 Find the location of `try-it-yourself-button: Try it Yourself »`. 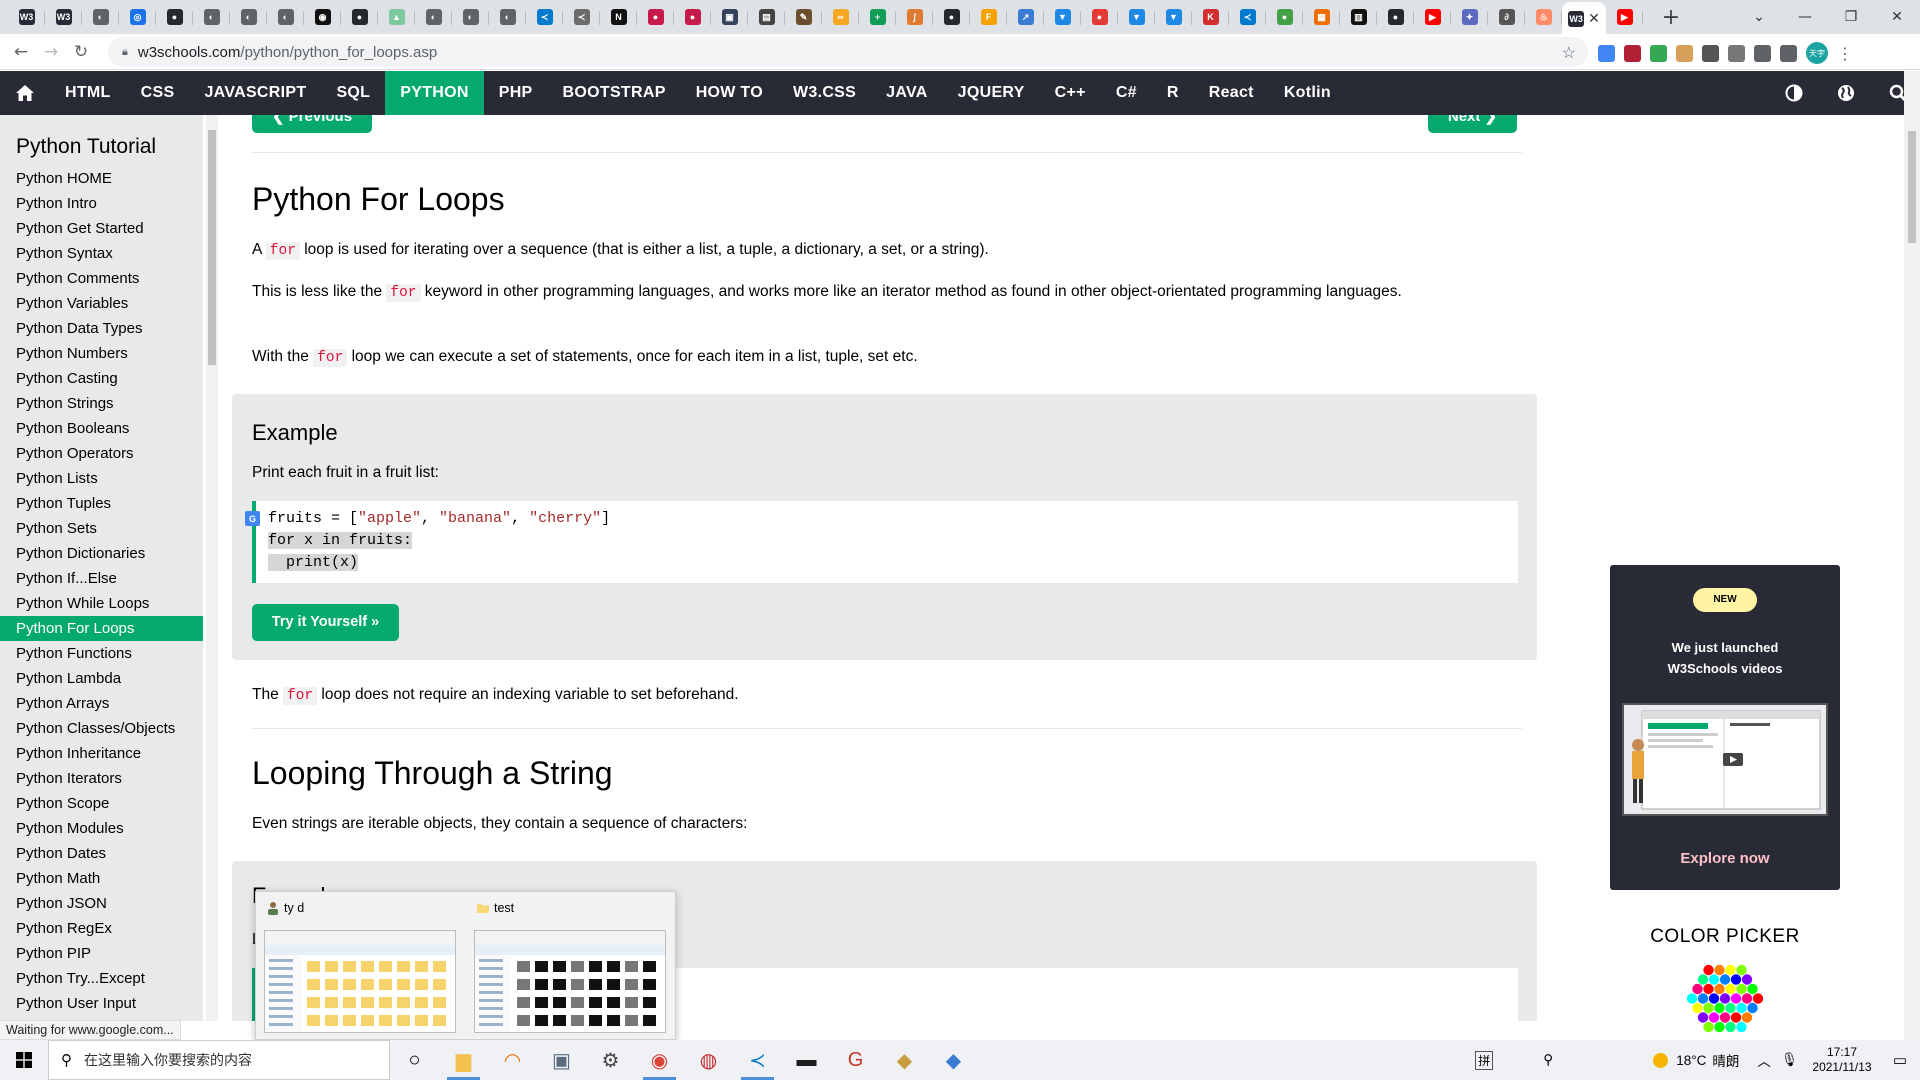

try-it-yourself-button: Try it Yourself » is located at coordinates (325, 622).